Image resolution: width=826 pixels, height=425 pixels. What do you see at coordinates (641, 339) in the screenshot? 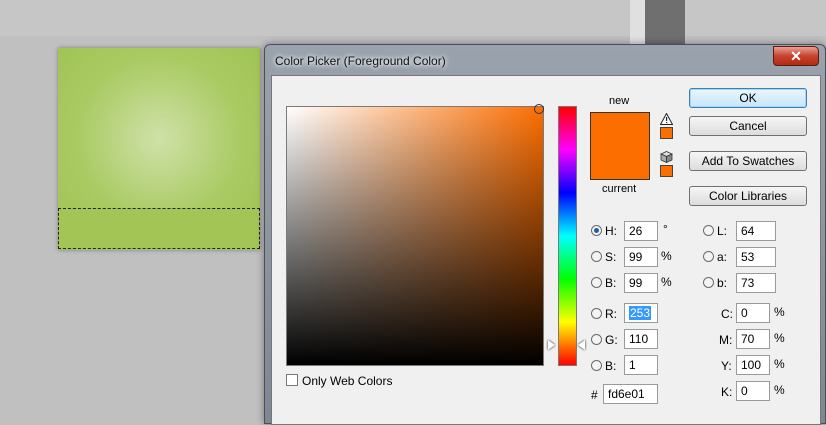
I see `g-field: 110` at bounding box center [641, 339].